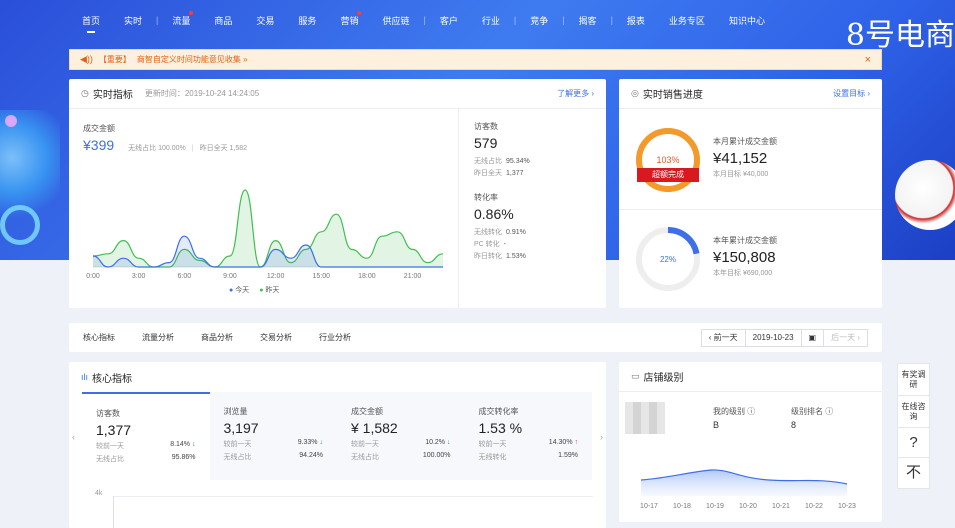 Image resolution: width=955 pixels, height=528 pixels. Describe the element at coordinates (486, 143) in the screenshot. I see `visitors-value: 579` at that location.